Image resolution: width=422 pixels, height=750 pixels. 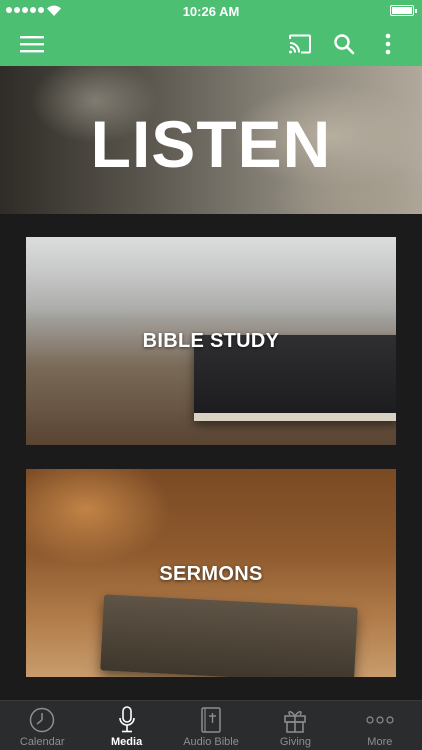 I want to click on page-title: LISTEN, so click(x=211, y=144).